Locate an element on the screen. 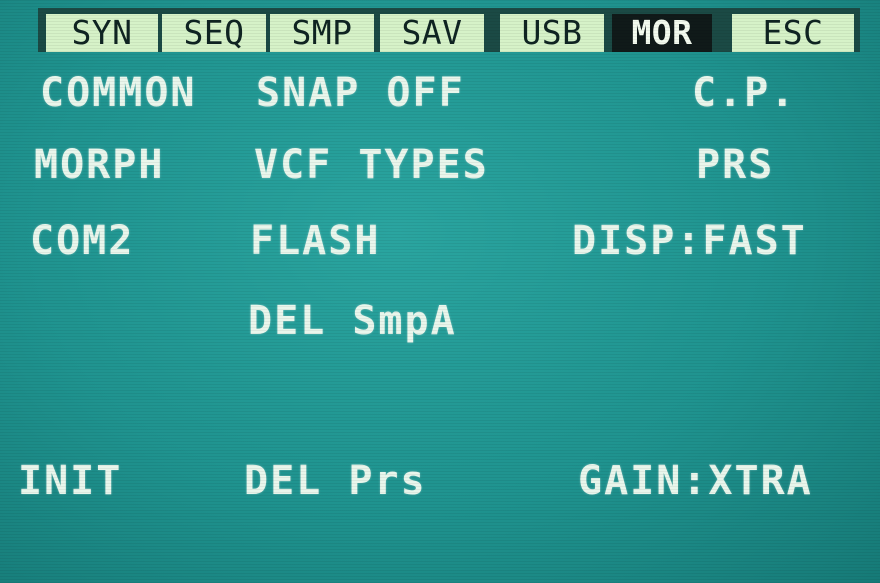 This screenshot has width=880, height=583. menu-del-smpa: DEL SmpA is located at coordinates (352, 321).